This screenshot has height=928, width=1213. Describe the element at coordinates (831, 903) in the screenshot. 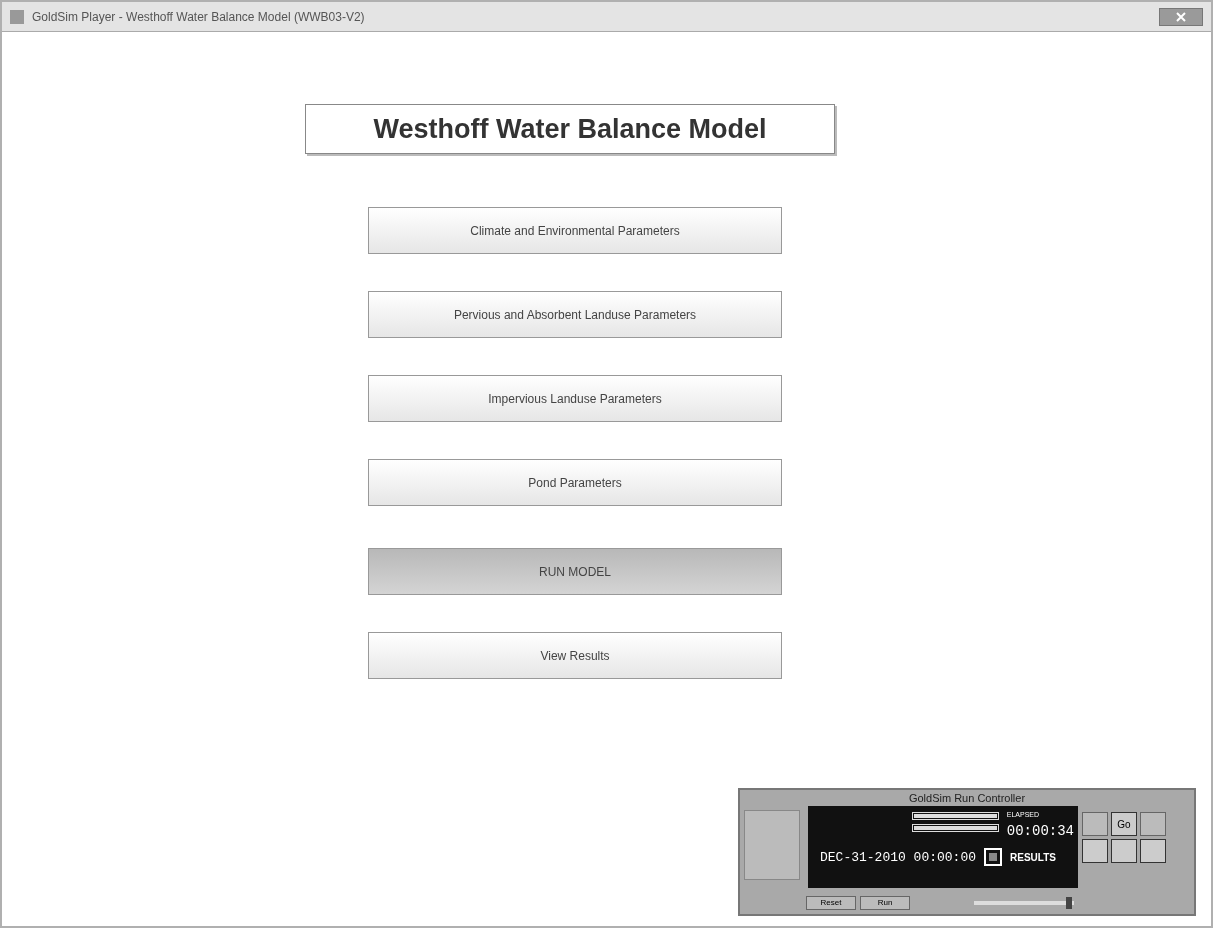

I see `controller-button: Reset` at that location.